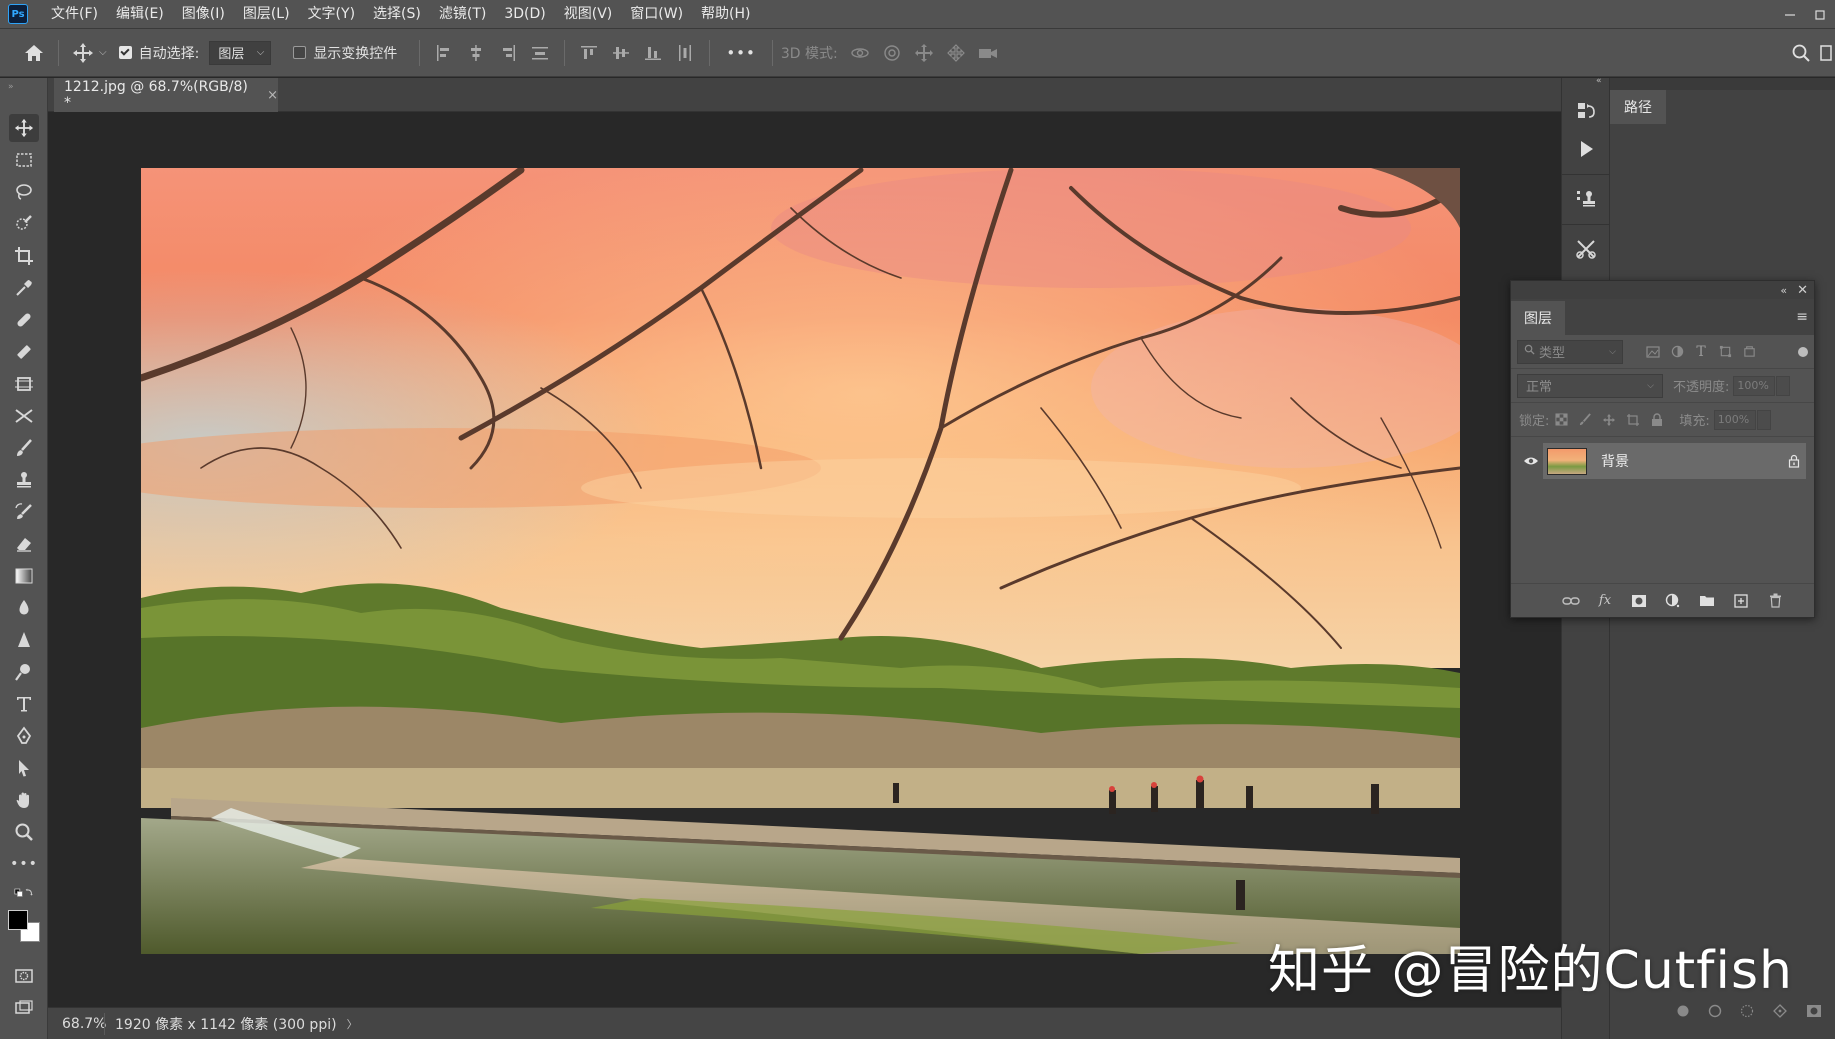 The height and width of the screenshot is (1039, 1835). Describe the element at coordinates (24, 544) in the screenshot. I see `eraser-tool-icon` at that location.